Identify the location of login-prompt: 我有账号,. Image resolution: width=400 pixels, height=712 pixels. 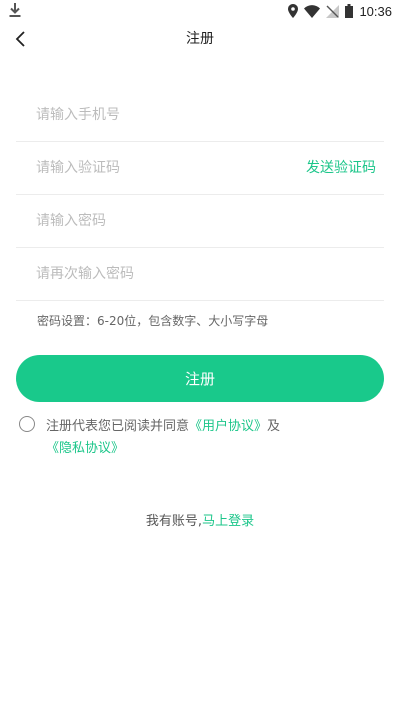
(174, 521).